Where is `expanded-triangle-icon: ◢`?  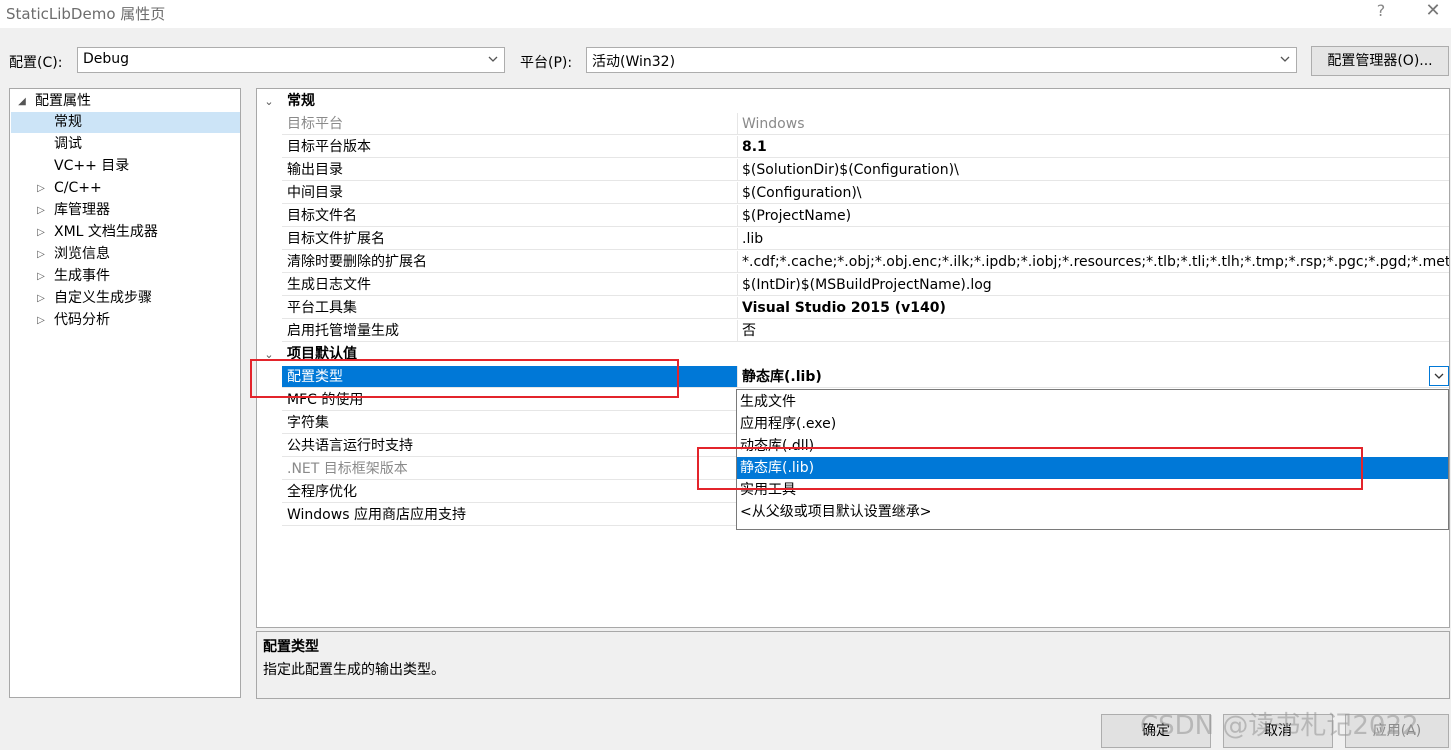 expanded-triangle-icon: ◢ is located at coordinates (22, 101).